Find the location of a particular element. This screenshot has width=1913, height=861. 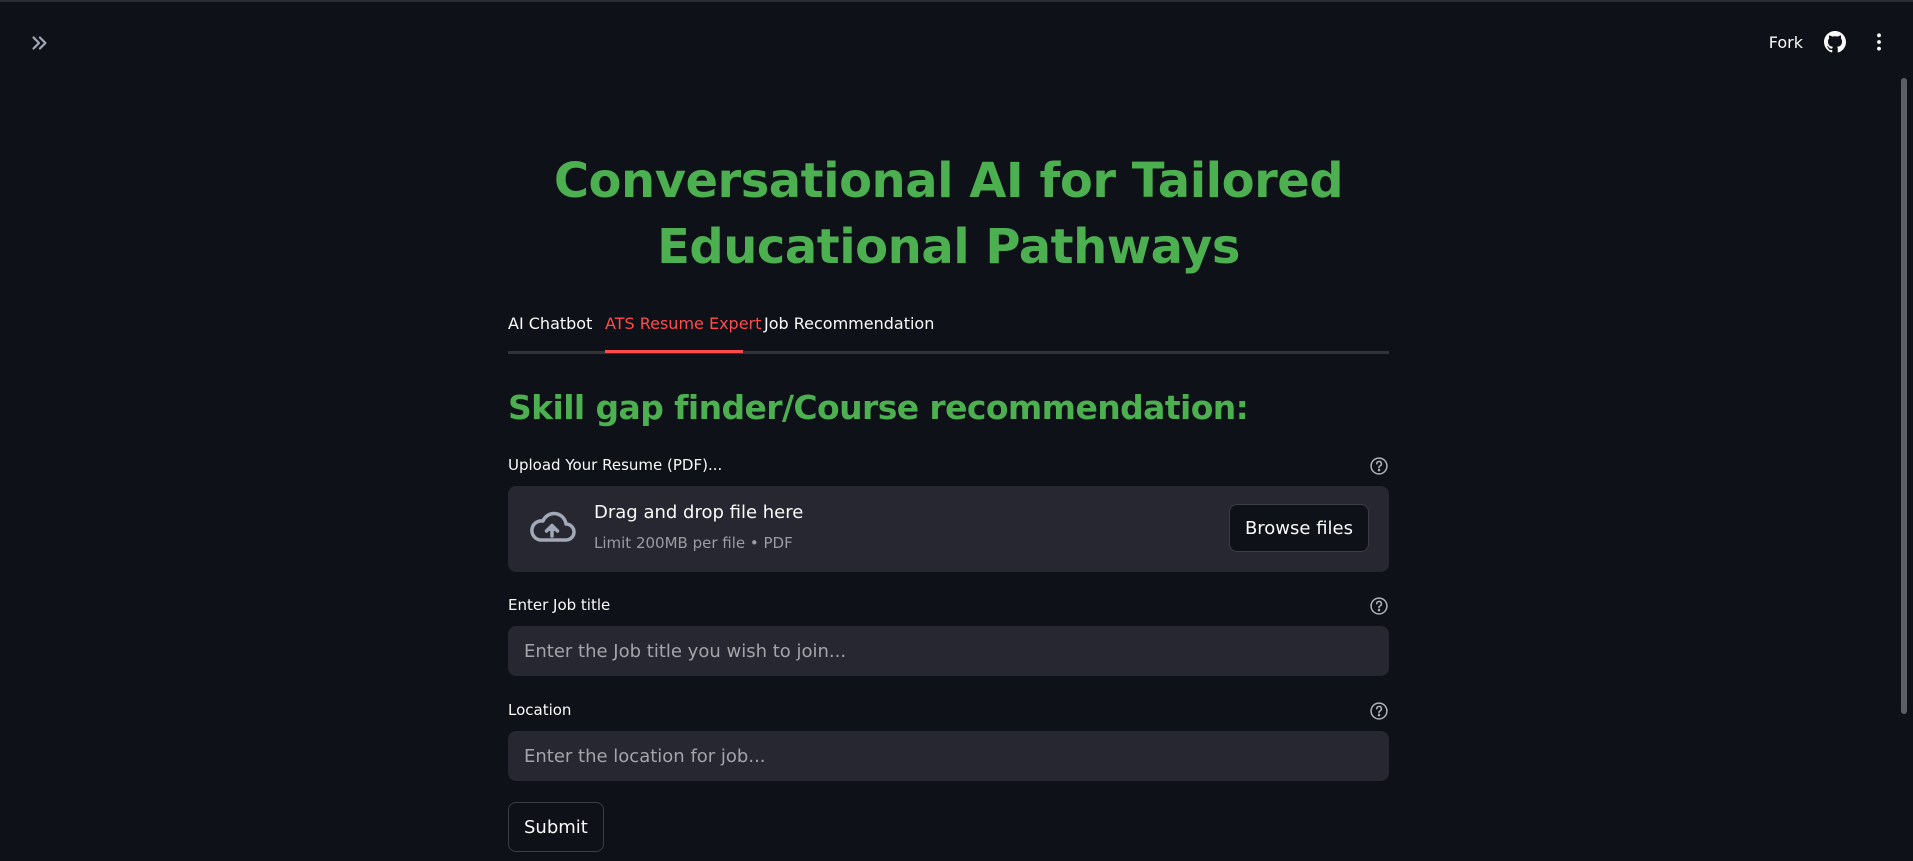

section-heading: Skill gap finder/Course recommendation: is located at coordinates (878, 407).